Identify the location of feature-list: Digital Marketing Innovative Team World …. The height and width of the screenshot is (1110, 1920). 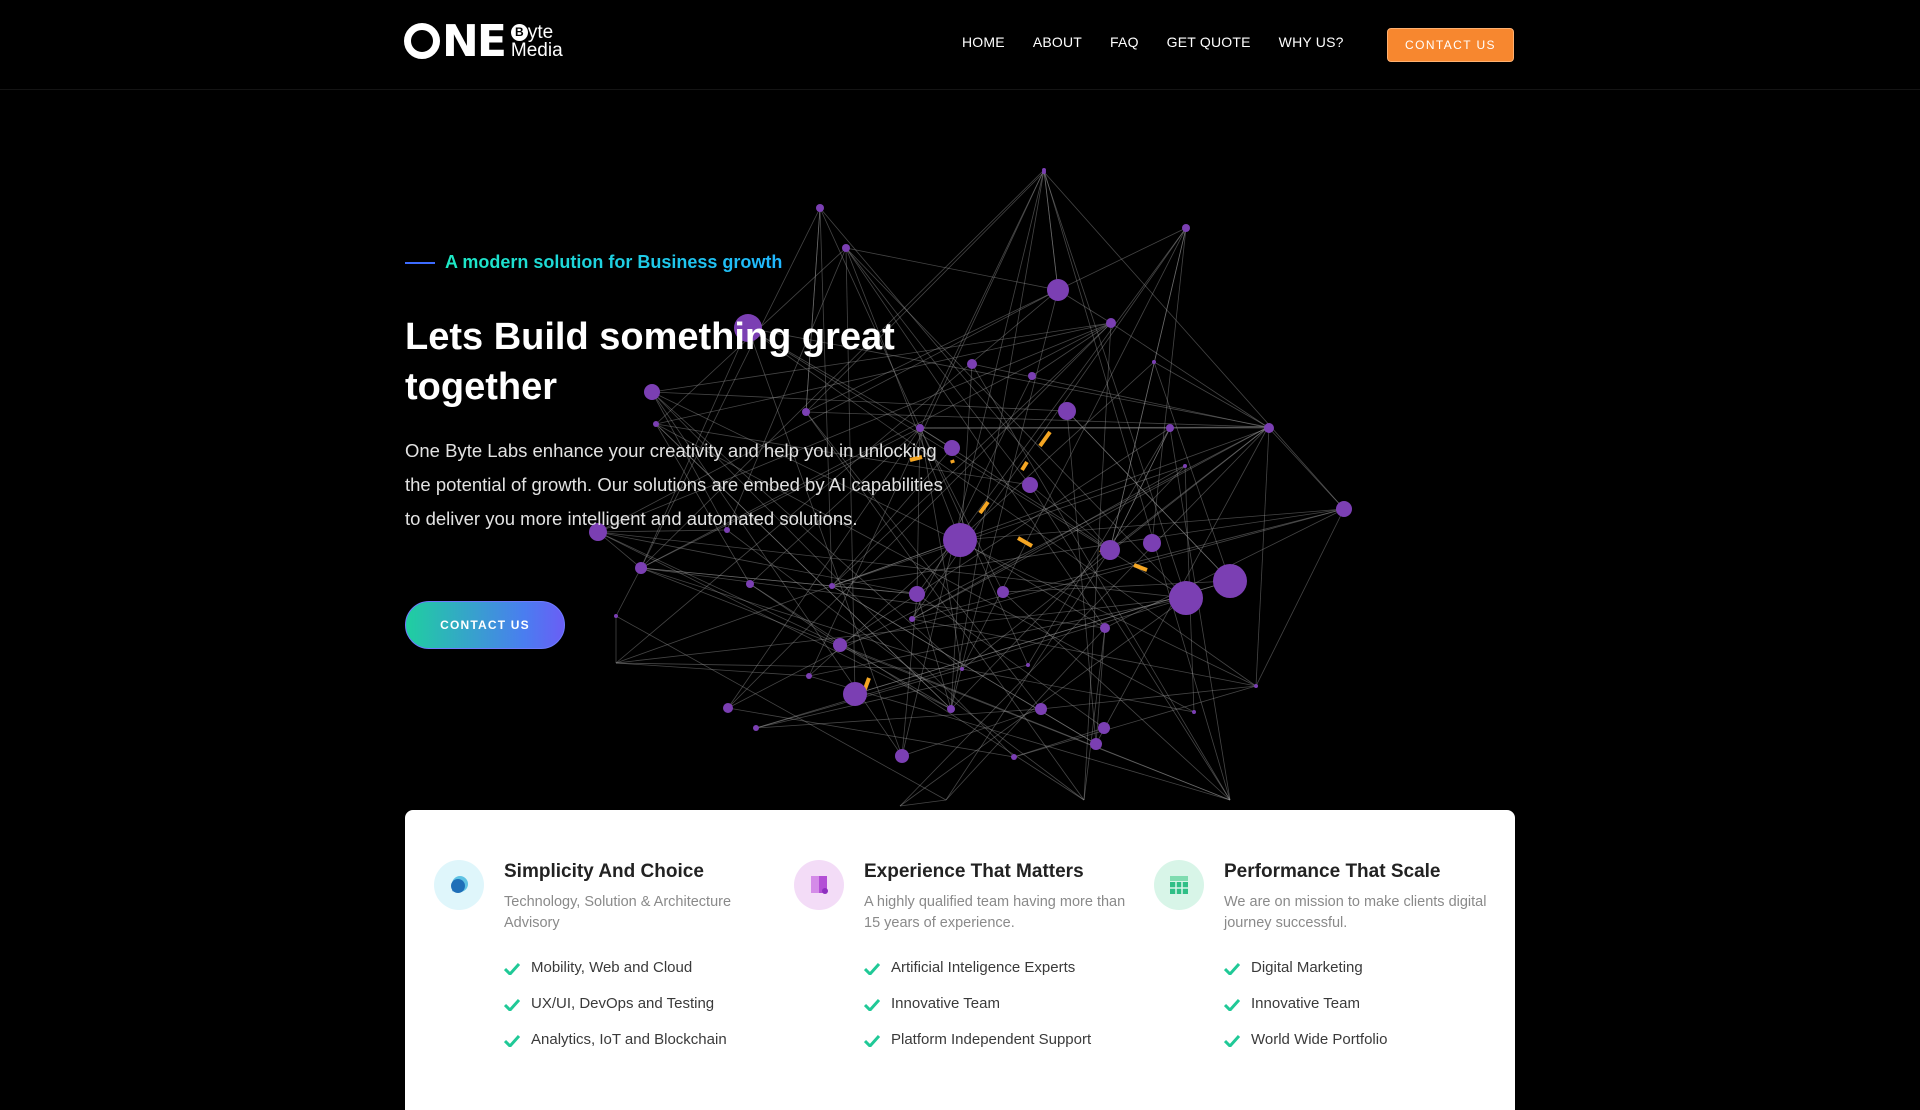
(1359, 1004).